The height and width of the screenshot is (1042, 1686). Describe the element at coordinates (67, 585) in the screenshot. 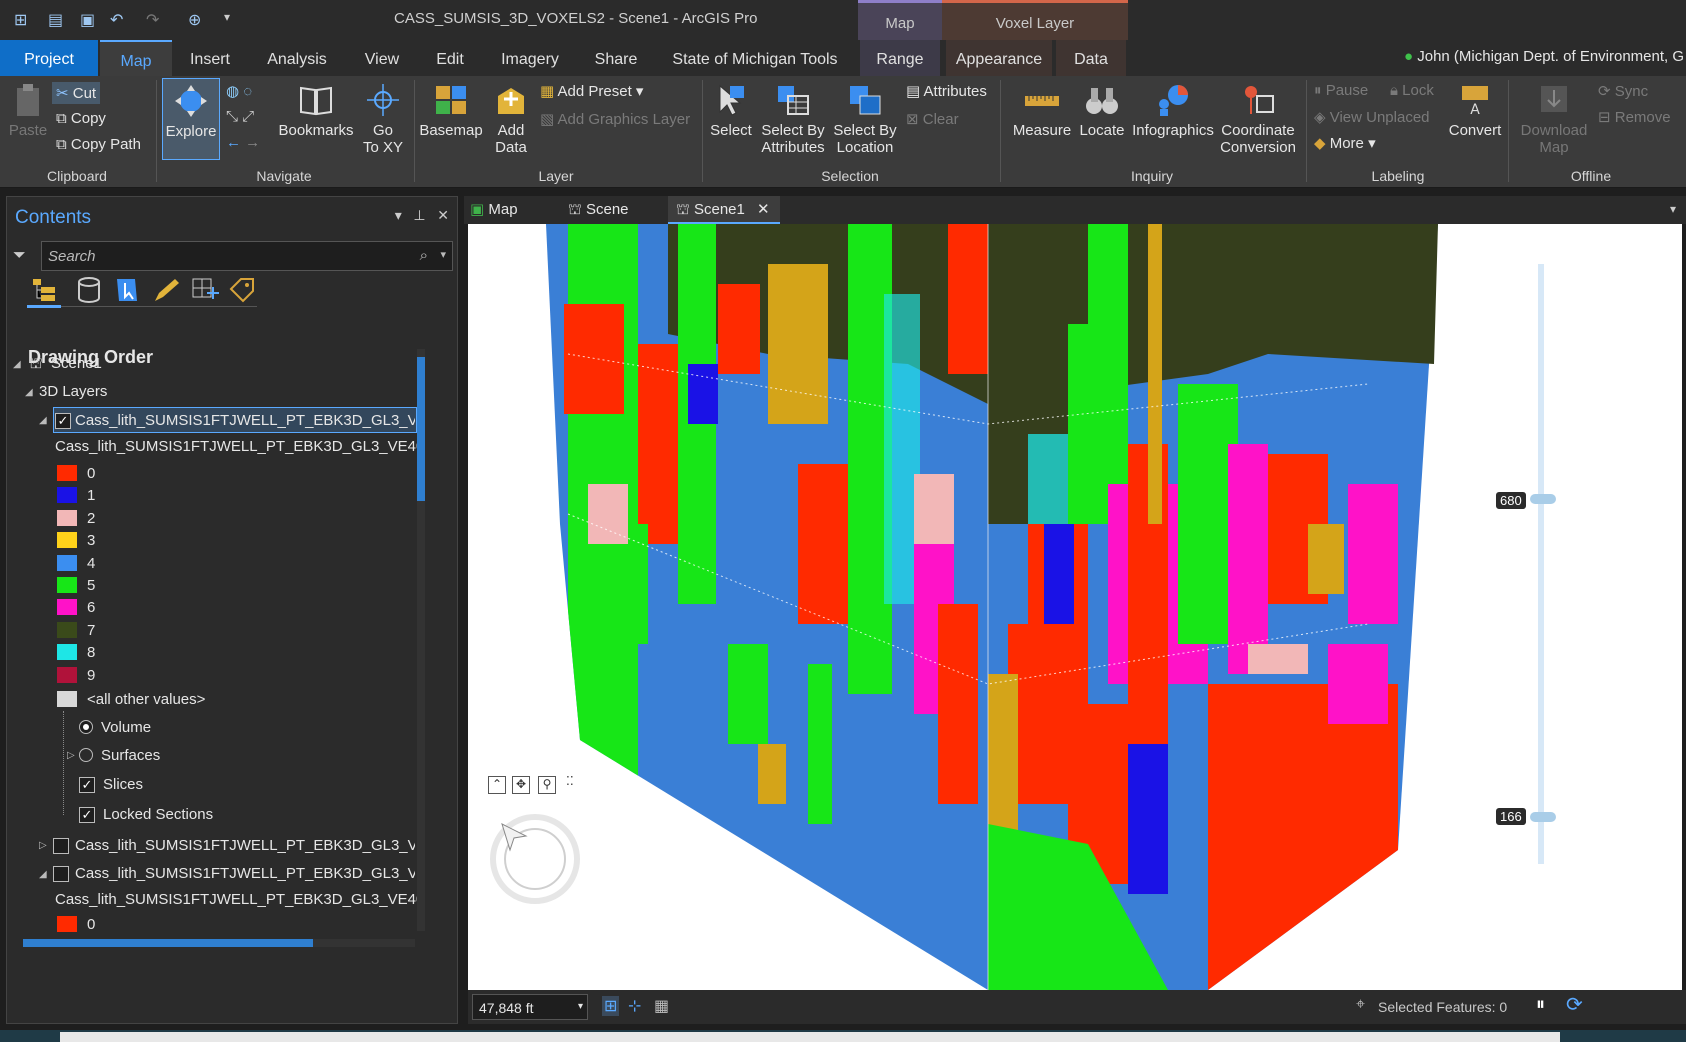

I see `class-5-swatch` at that location.